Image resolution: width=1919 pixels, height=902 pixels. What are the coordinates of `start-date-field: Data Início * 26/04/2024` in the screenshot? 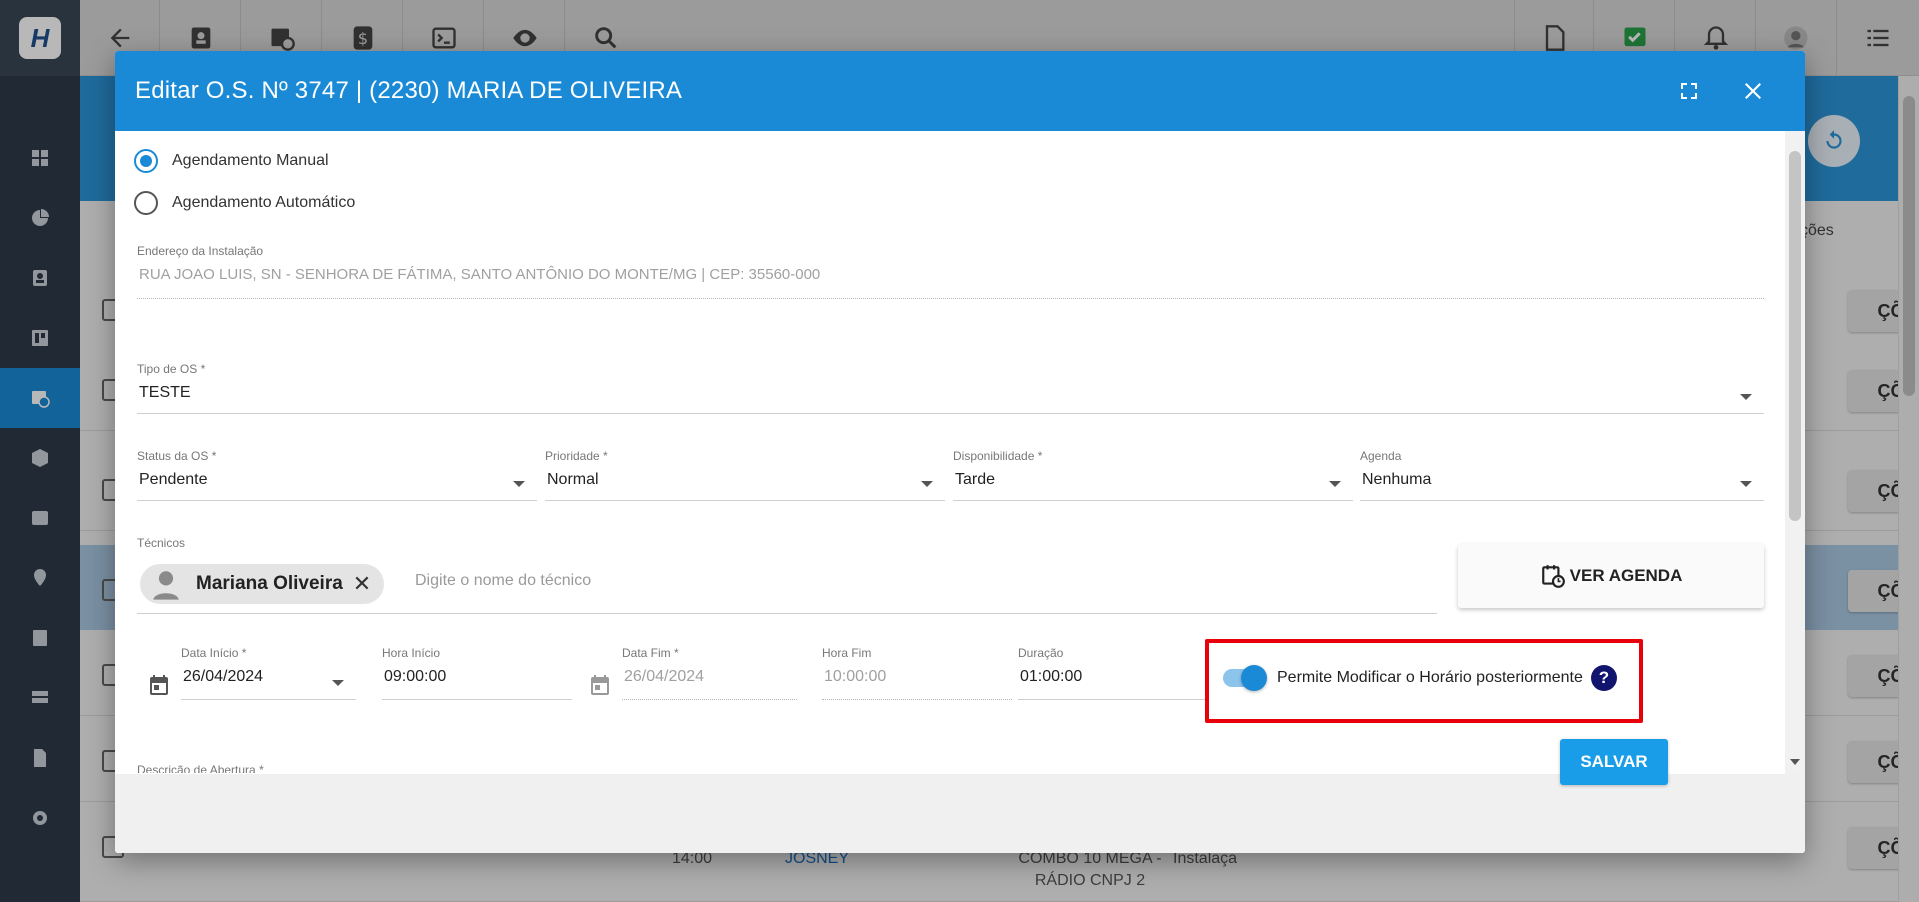 It's located at (268, 673).